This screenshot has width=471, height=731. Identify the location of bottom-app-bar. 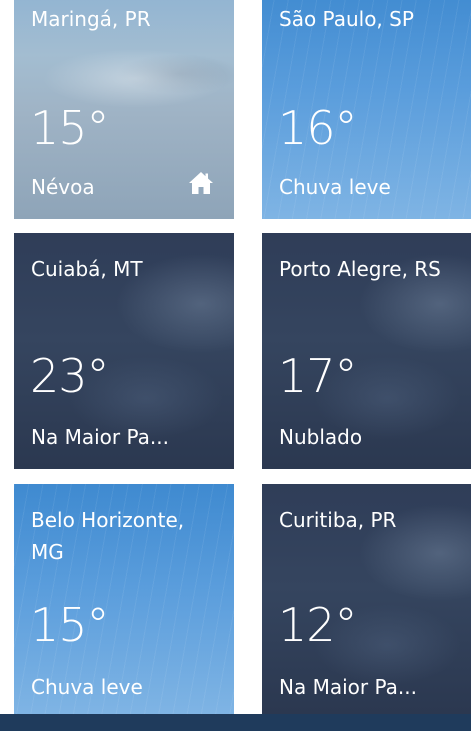
(235, 722).